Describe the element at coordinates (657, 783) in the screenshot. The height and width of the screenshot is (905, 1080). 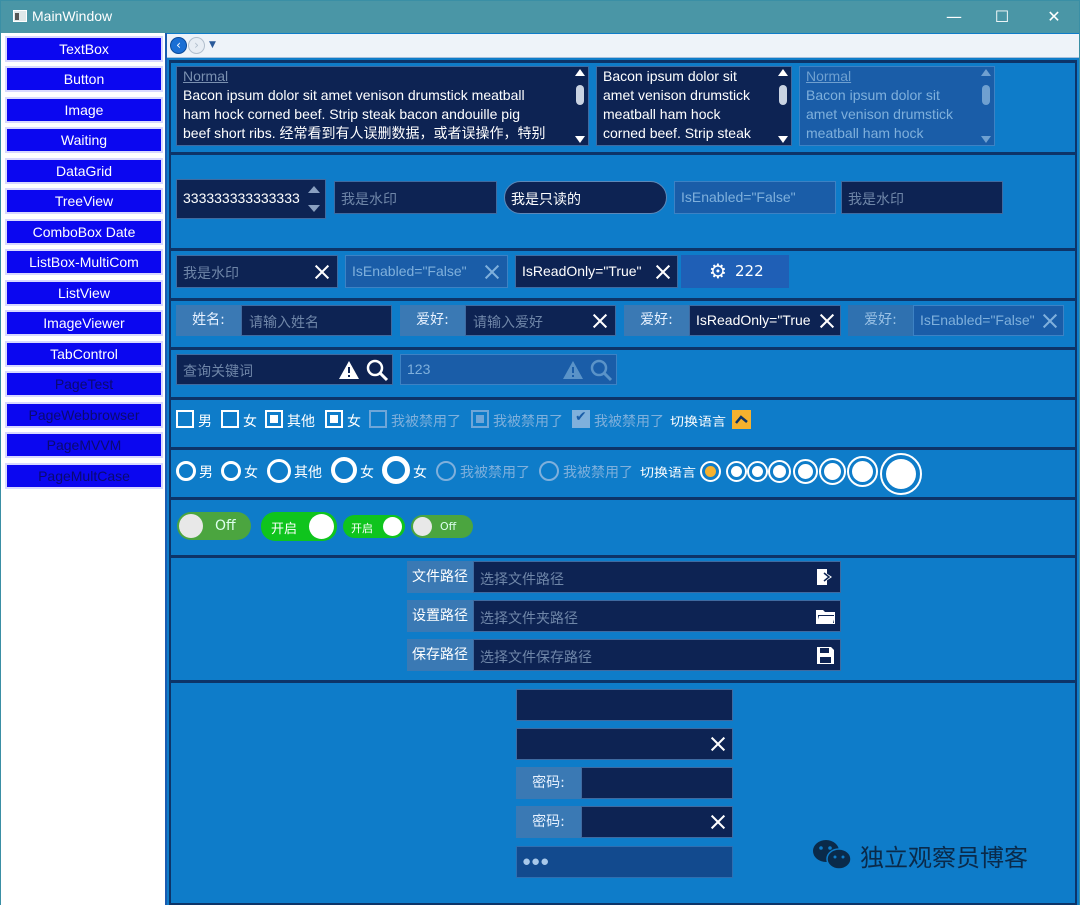
I see `password-input` at that location.